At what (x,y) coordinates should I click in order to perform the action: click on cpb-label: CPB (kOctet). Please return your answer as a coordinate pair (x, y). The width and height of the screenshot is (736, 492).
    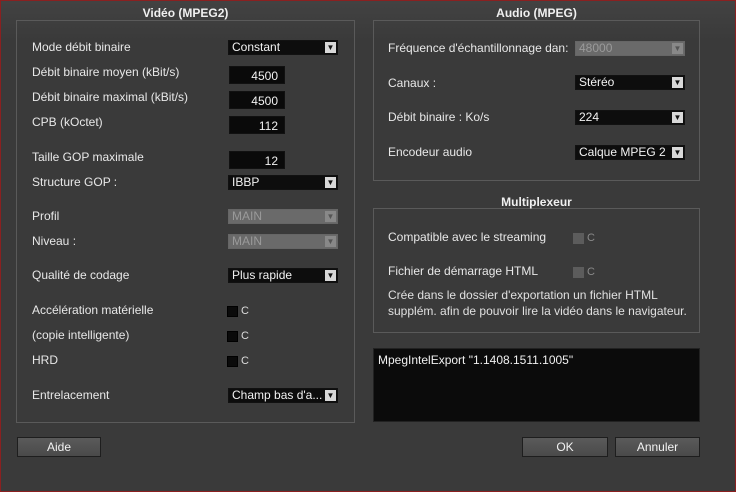
    Looking at the image, I should click on (67, 122).